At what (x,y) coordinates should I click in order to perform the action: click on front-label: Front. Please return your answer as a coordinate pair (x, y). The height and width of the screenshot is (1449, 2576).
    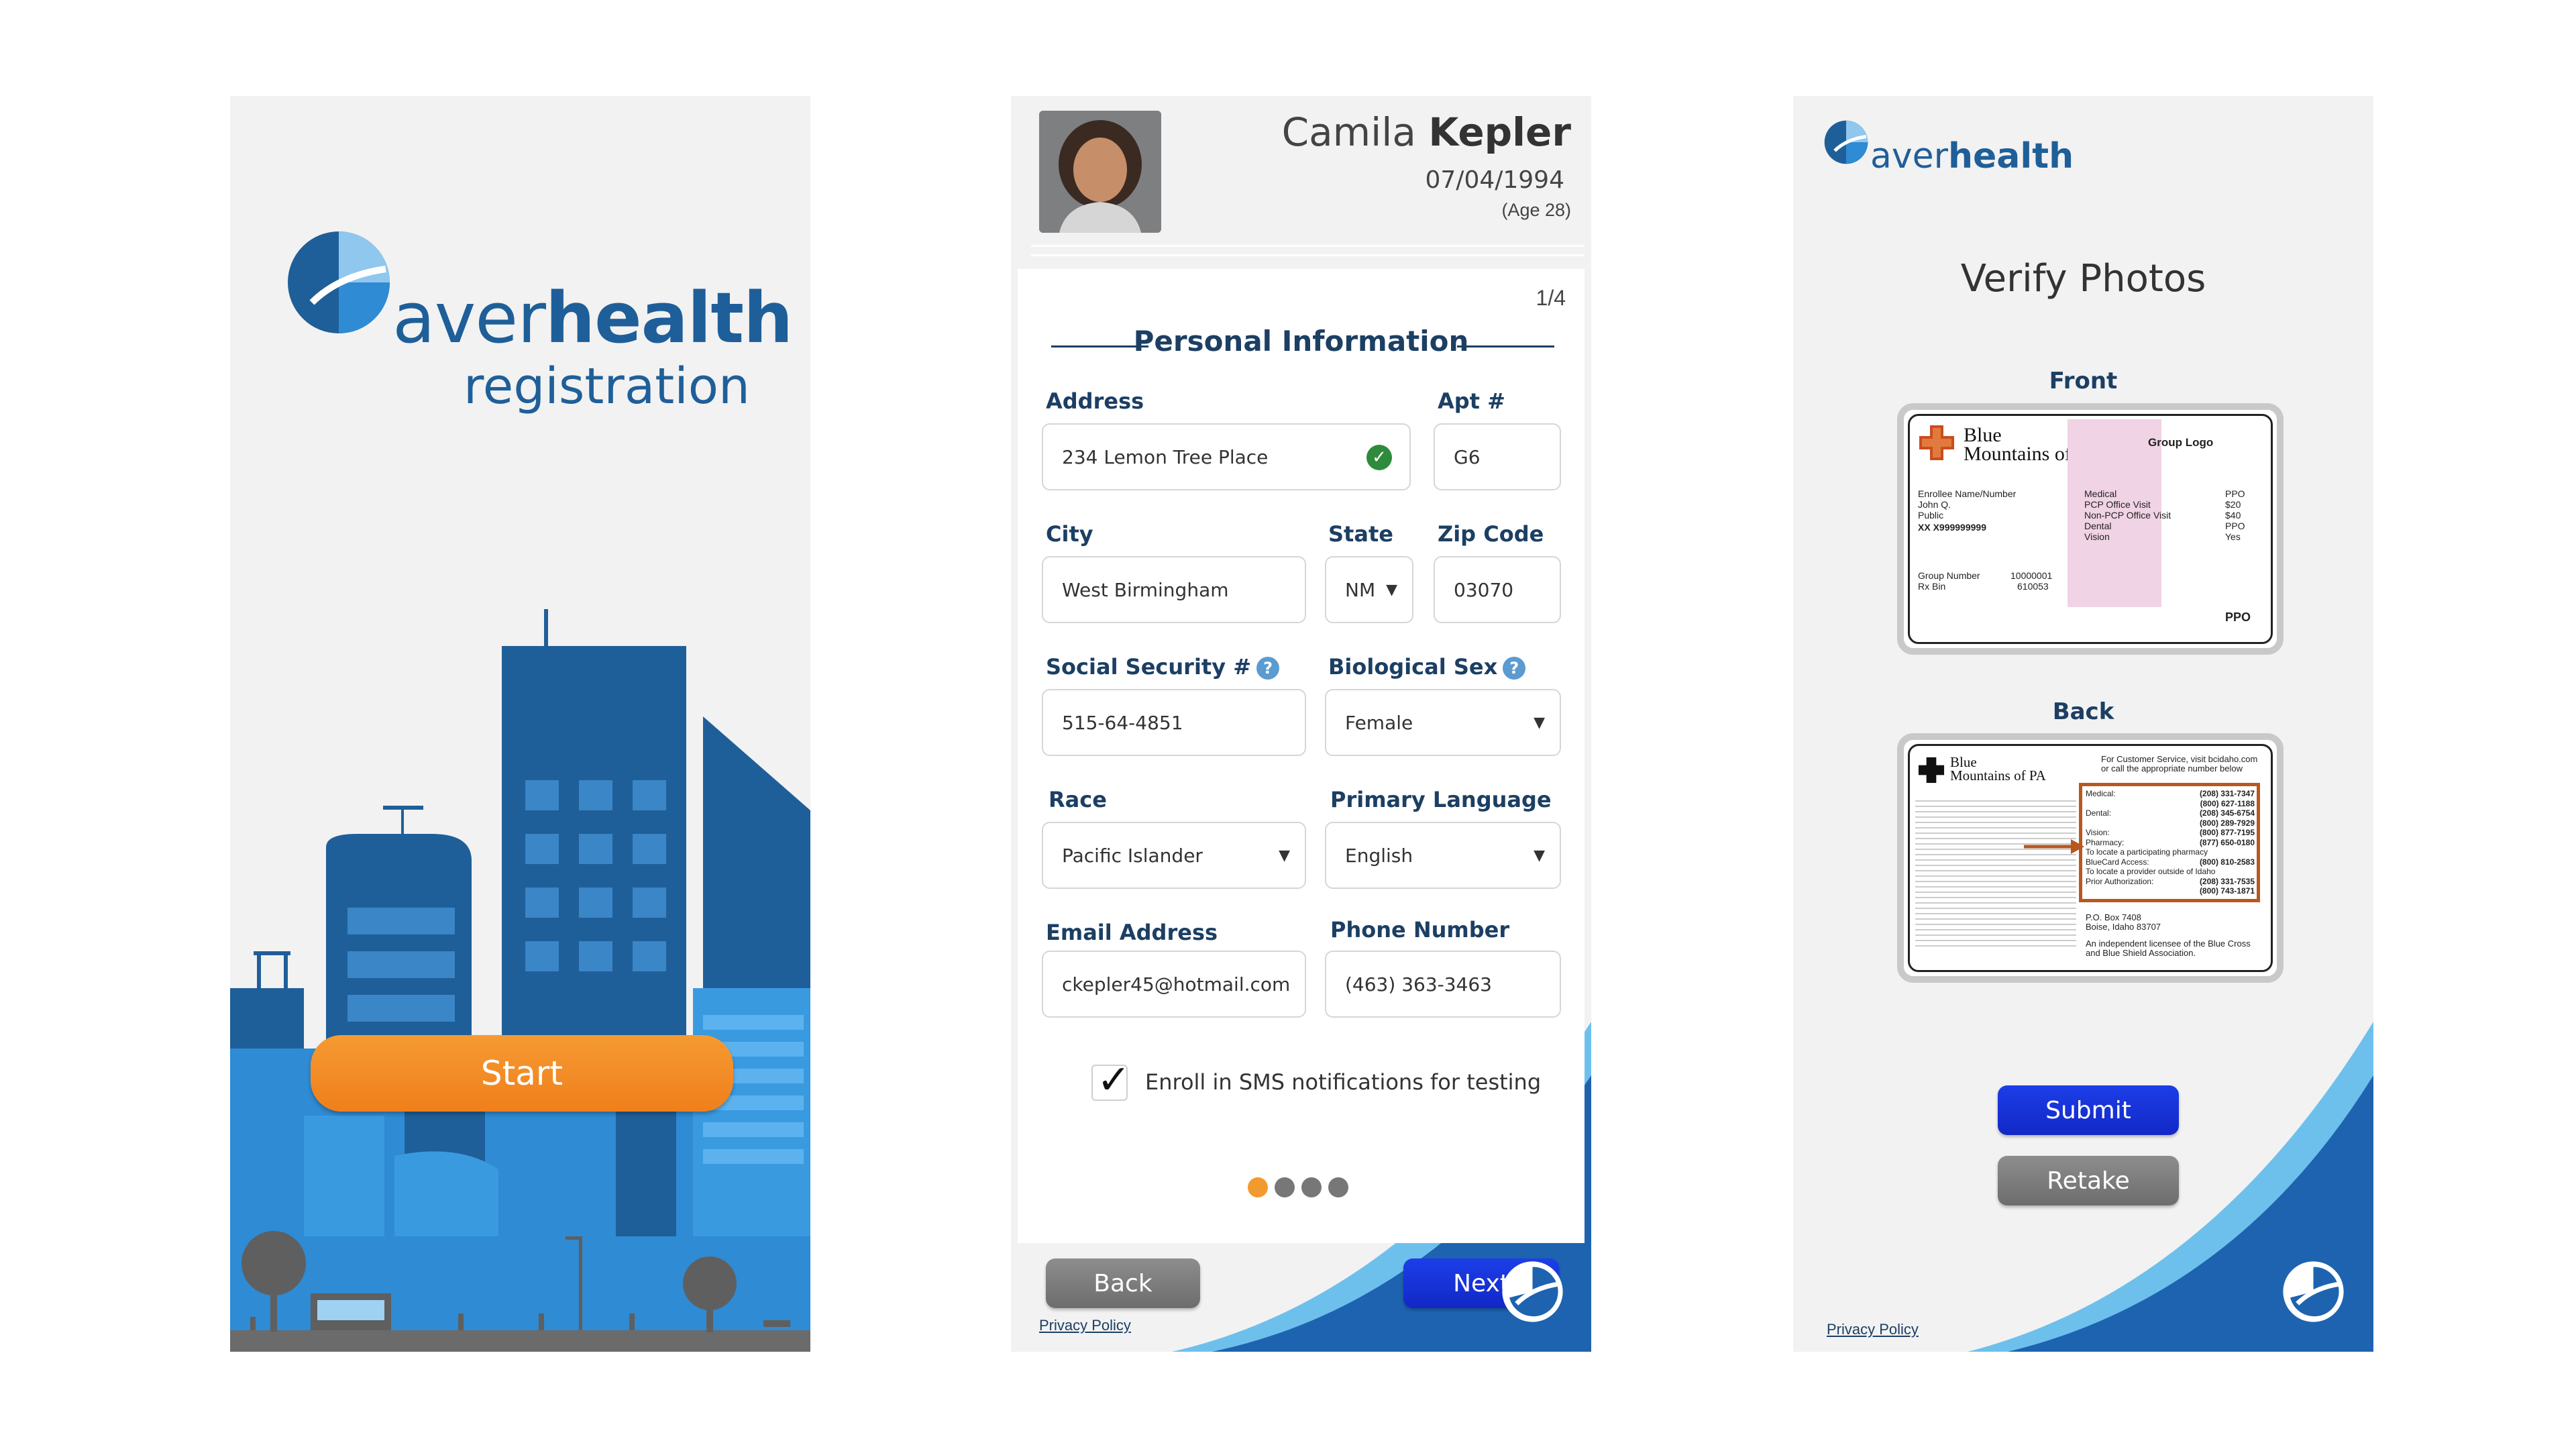
    Looking at the image, I should click on (2083, 381).